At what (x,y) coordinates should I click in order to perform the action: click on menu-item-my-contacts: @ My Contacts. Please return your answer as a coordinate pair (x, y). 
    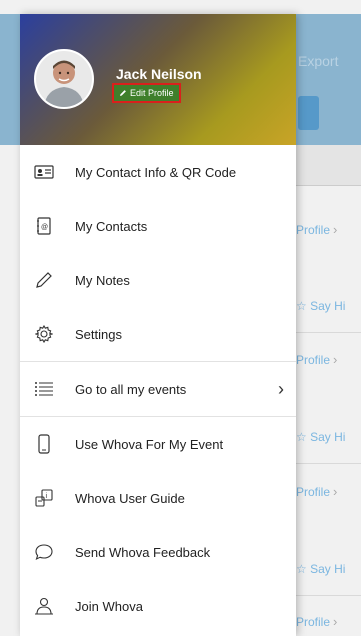
    Looking at the image, I should click on (158, 226).